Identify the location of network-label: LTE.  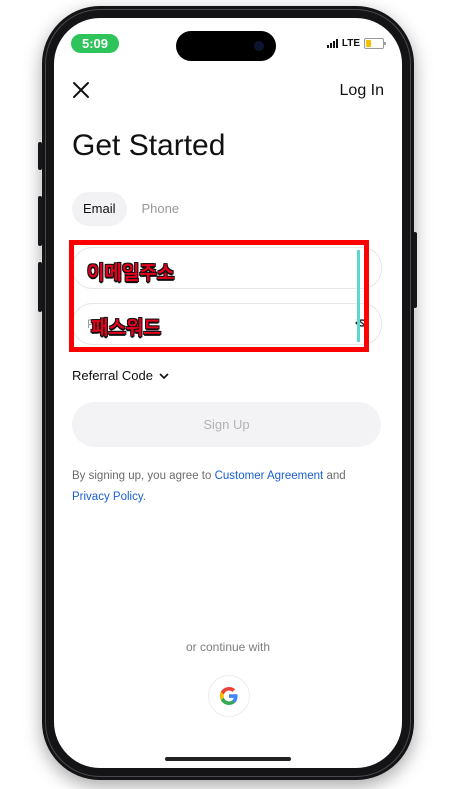
(350, 43).